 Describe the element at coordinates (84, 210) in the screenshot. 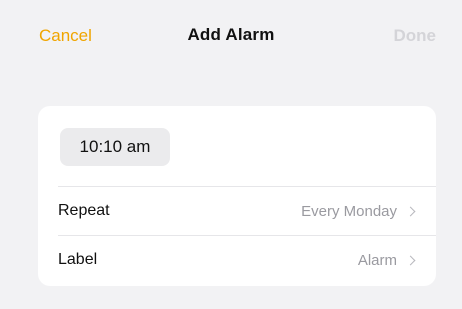

I see `repeat-label: Repeat` at that location.